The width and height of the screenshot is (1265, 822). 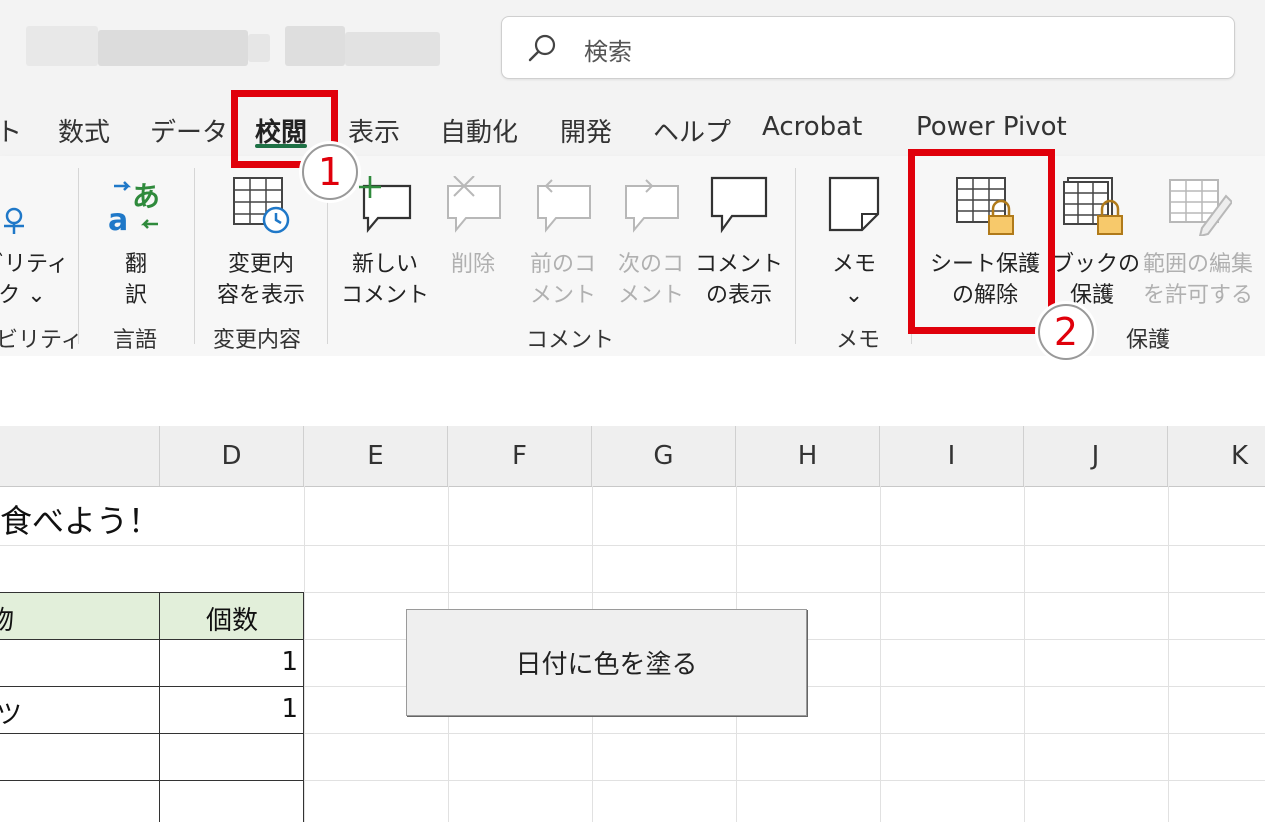 I want to click on table-header-item-cell: 物, so click(x=7, y=618).